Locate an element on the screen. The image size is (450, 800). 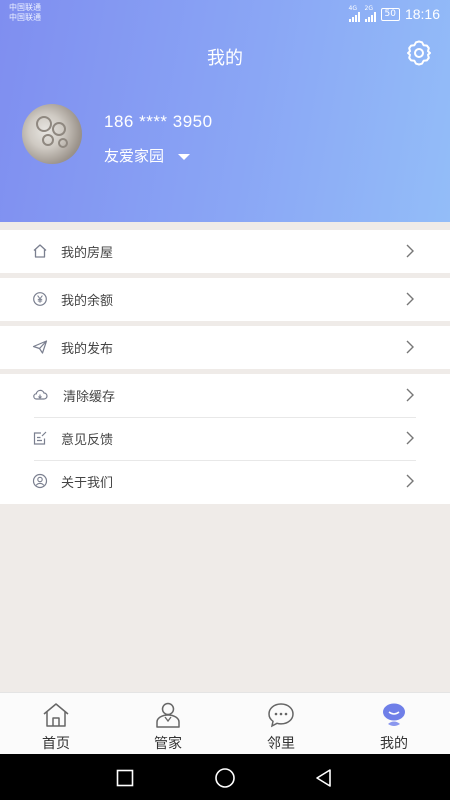
home-circle-icon is located at coordinates (225, 778).